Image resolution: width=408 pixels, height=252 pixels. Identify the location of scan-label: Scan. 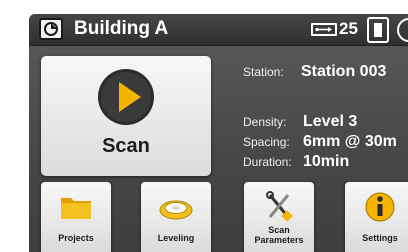
(126, 146).